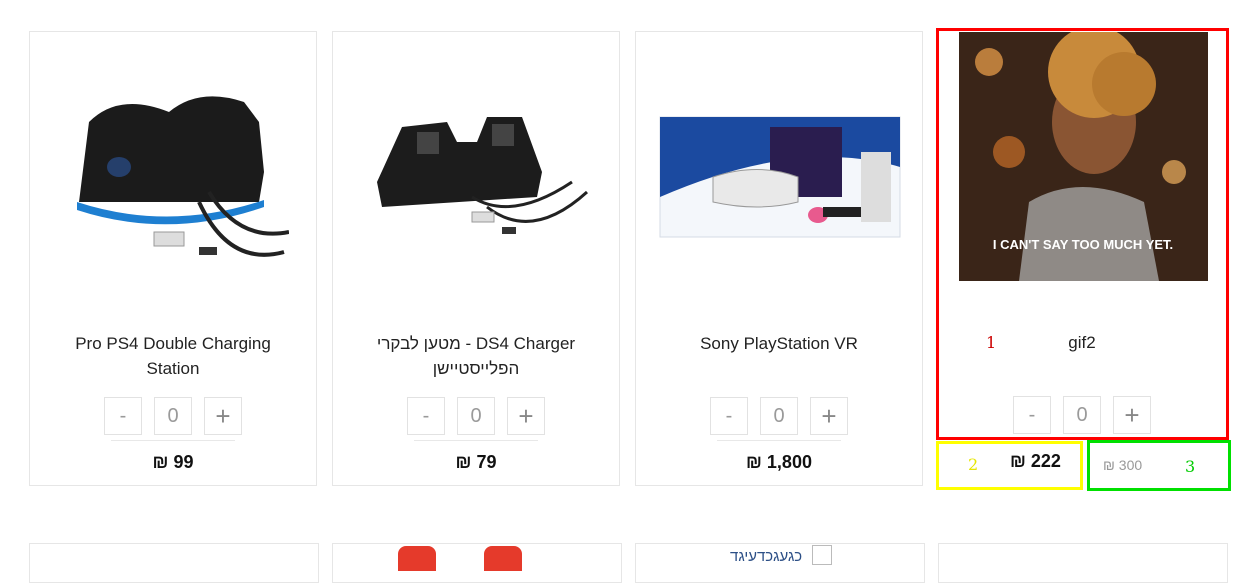 This screenshot has height=583, width=1249. What do you see at coordinates (973, 464) in the screenshot?
I see `annotation-label: 2` at bounding box center [973, 464].